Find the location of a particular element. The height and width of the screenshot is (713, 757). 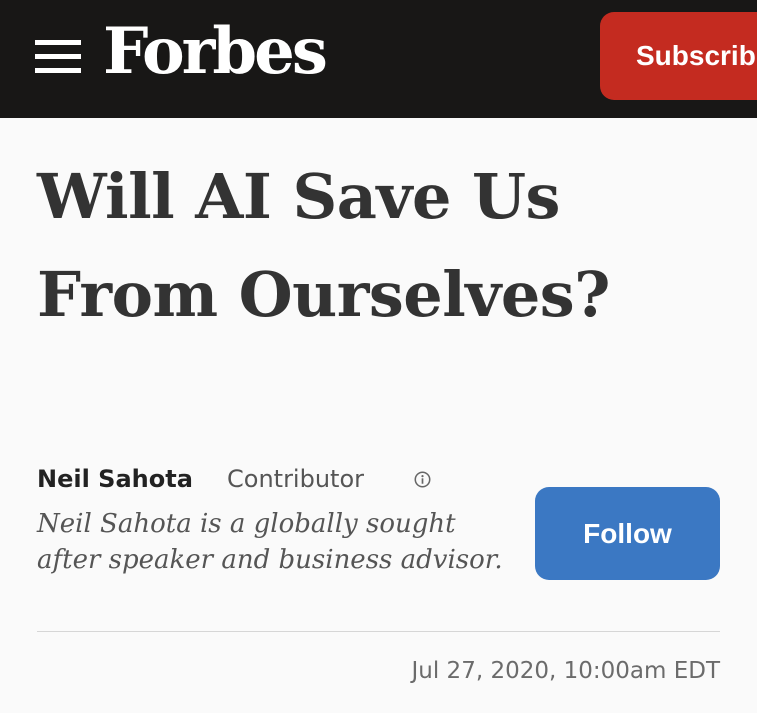

subscribe-button: Subscrib is located at coordinates (678, 56).